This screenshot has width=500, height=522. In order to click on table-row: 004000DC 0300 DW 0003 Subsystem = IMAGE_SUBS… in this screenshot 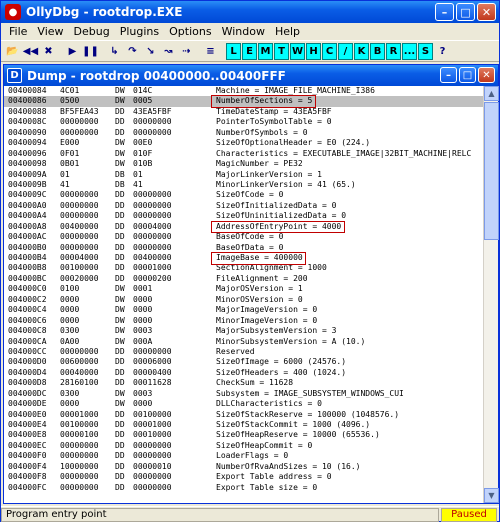, I will do `click(244, 394)`.